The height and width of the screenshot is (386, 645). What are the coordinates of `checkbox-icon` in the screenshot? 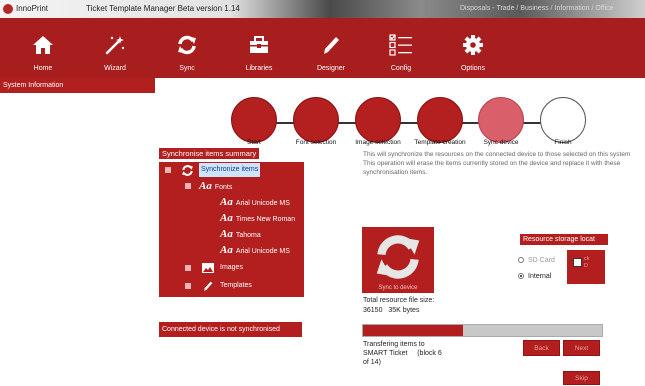 It's located at (577, 262).